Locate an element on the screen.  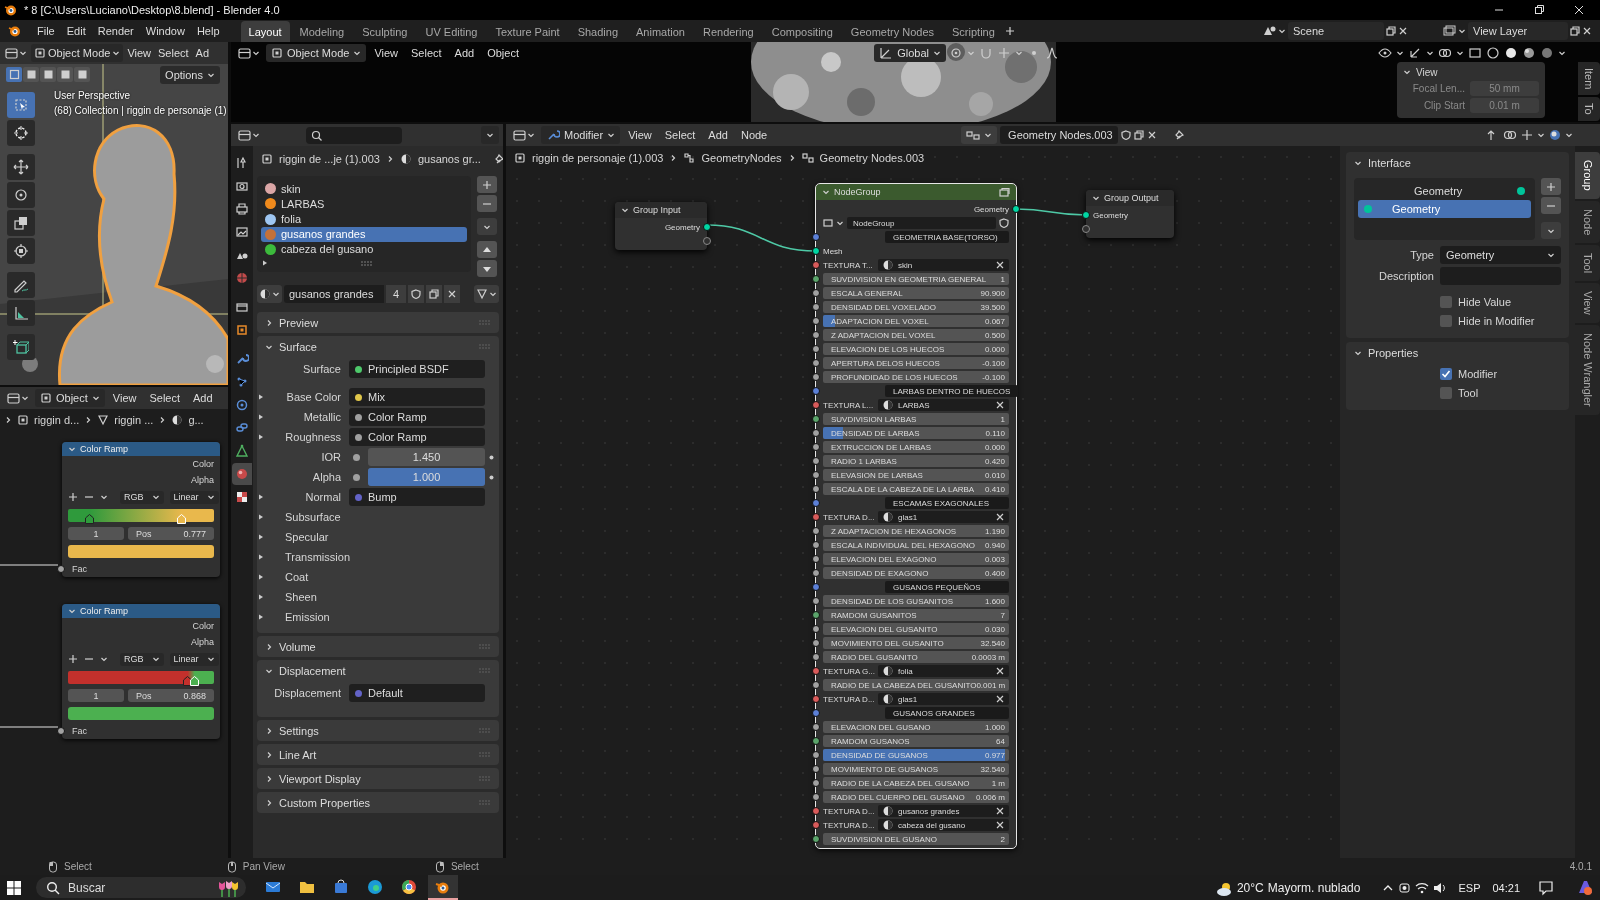
sidebar-tab: Node is located at coordinates (1587, 221).